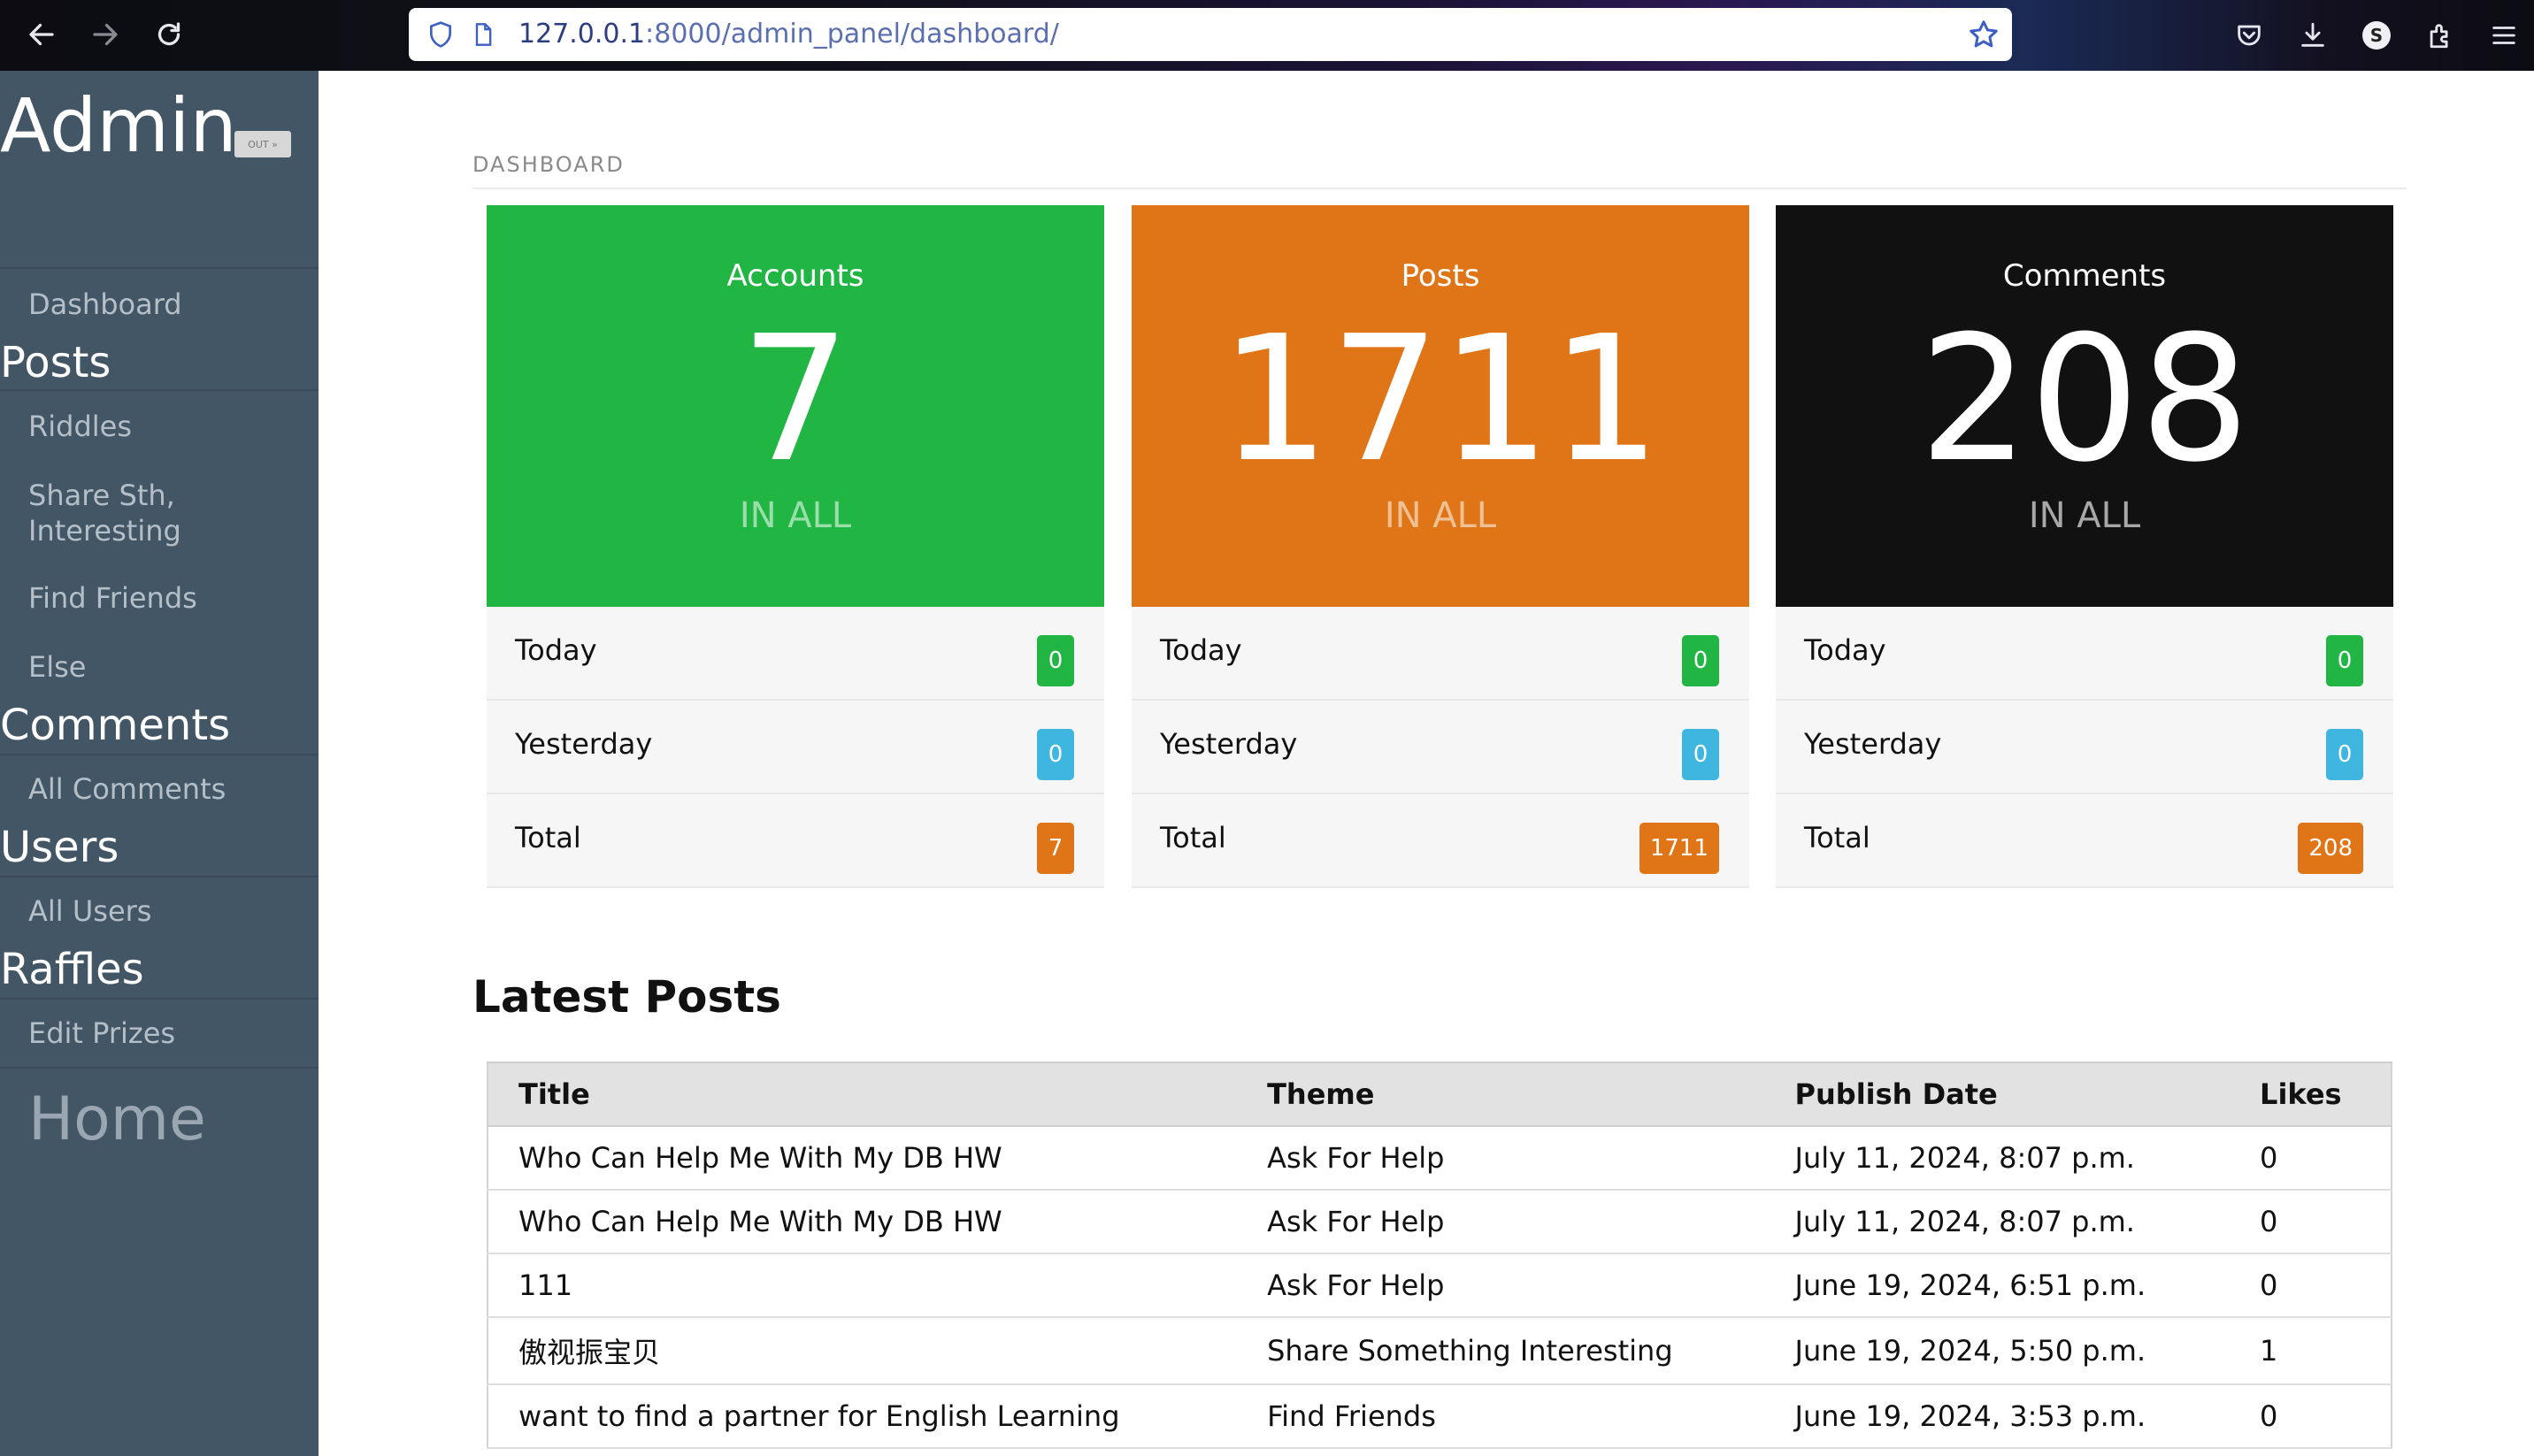 The width and height of the screenshot is (2534, 1456). I want to click on page-icon, so click(483, 34).